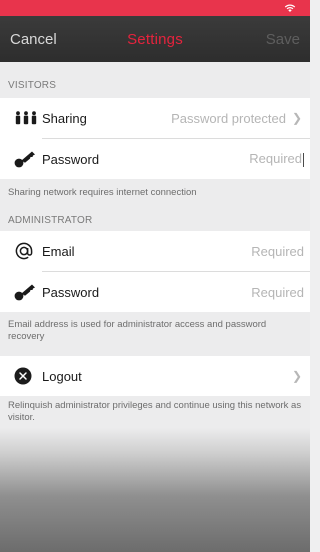  I want to click on admin-password-label: Password, so click(71, 292).